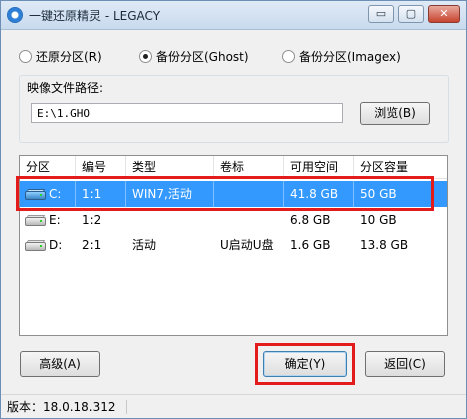 The height and width of the screenshot is (419, 467). I want to click on selected-row-highlight, so click(225, 193).